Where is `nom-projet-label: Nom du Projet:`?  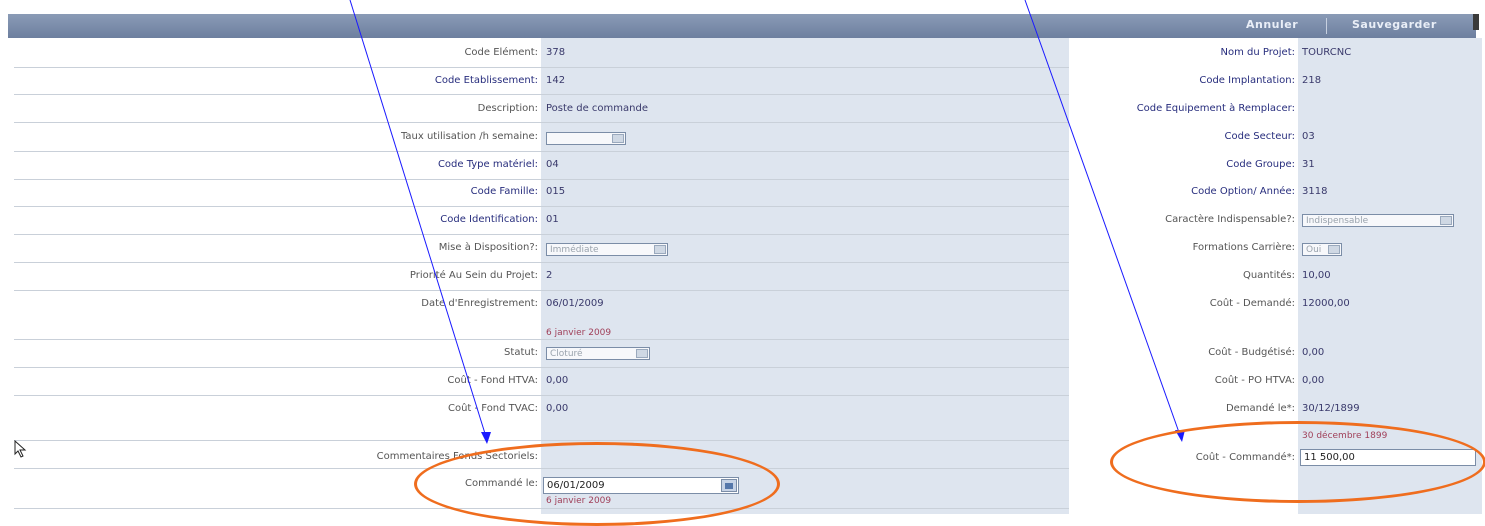
nom-projet-label: Nom du Projet: is located at coordinates (1257, 52).